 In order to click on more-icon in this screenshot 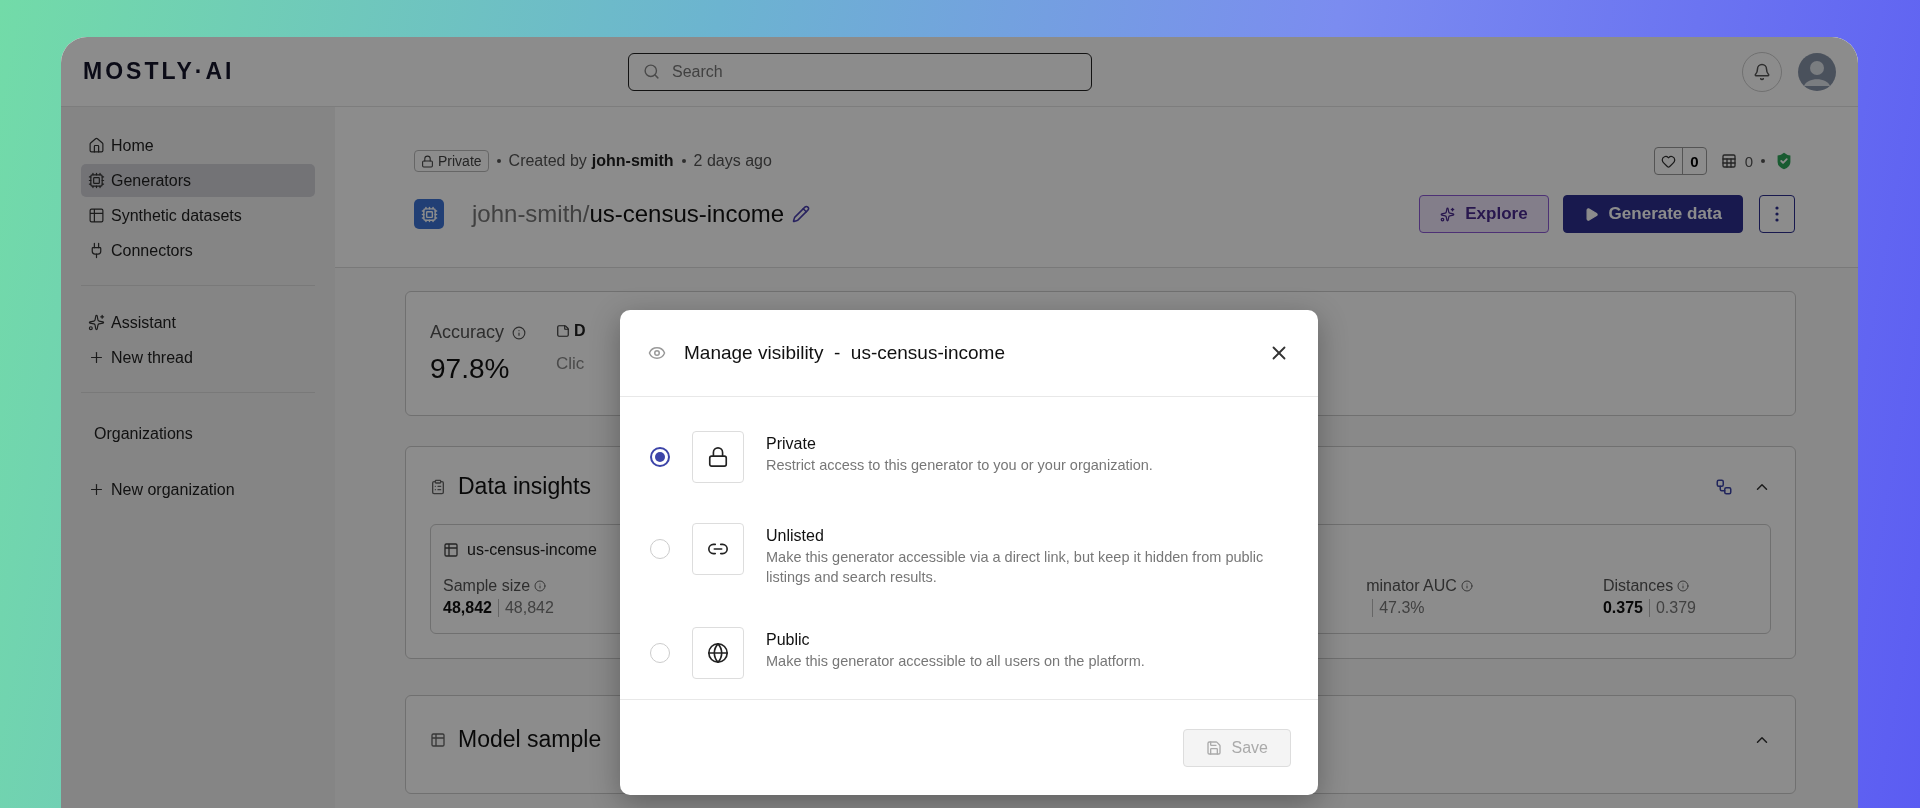, I will do `click(1777, 214)`.